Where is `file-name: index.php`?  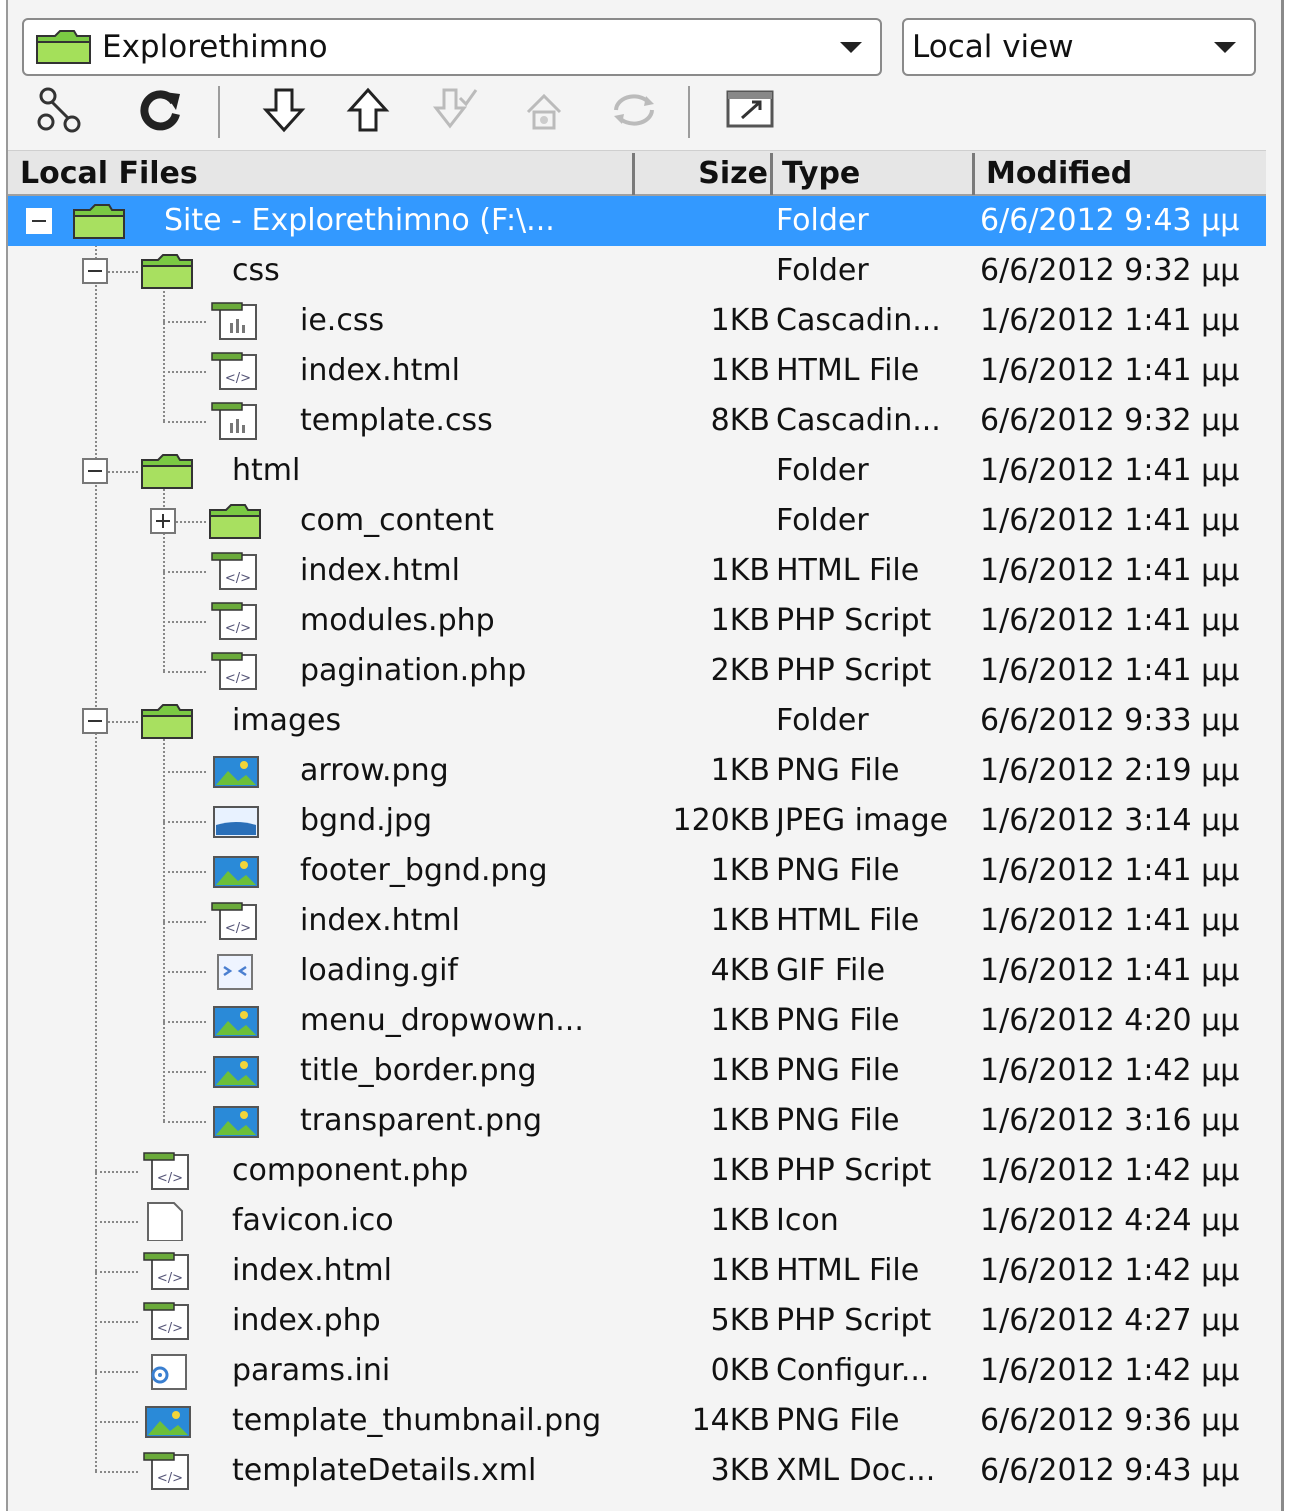
file-name: index.php is located at coordinates (306, 1320).